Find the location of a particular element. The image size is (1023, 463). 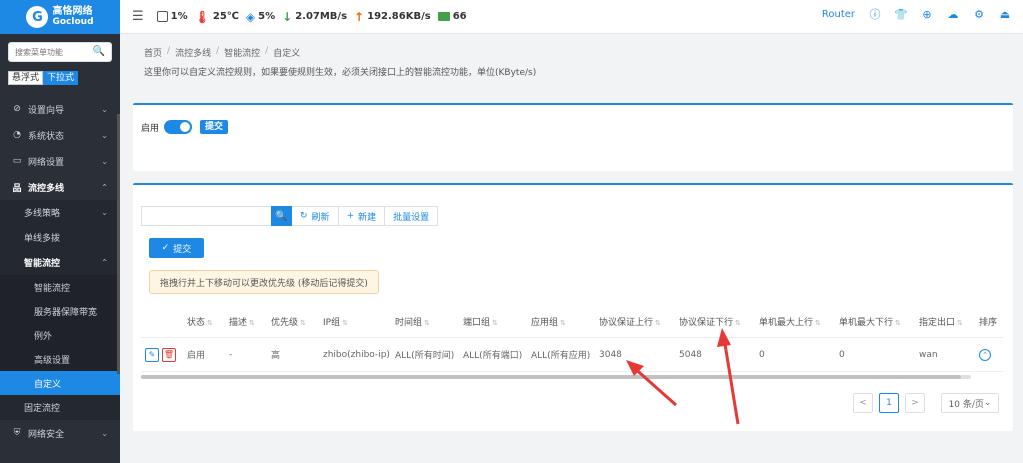

move-up-icon: ⌃ is located at coordinates (985, 354).